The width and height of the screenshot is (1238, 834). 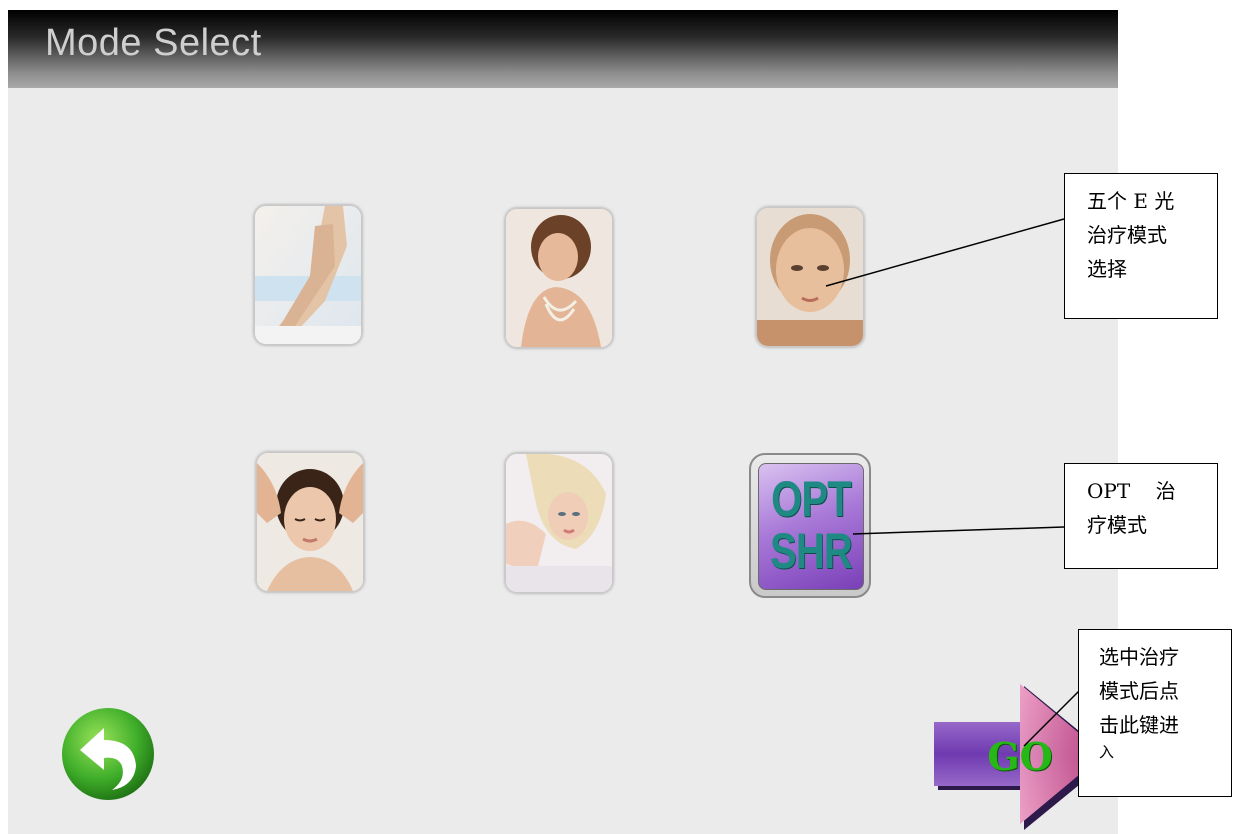 I want to click on callout-line: OPT 治, so click(x=1131, y=491).